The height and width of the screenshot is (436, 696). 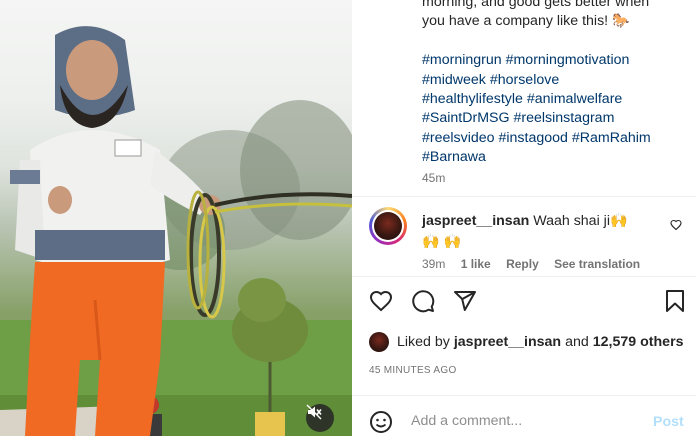 I want to click on action-bar, so click(x=528, y=301).